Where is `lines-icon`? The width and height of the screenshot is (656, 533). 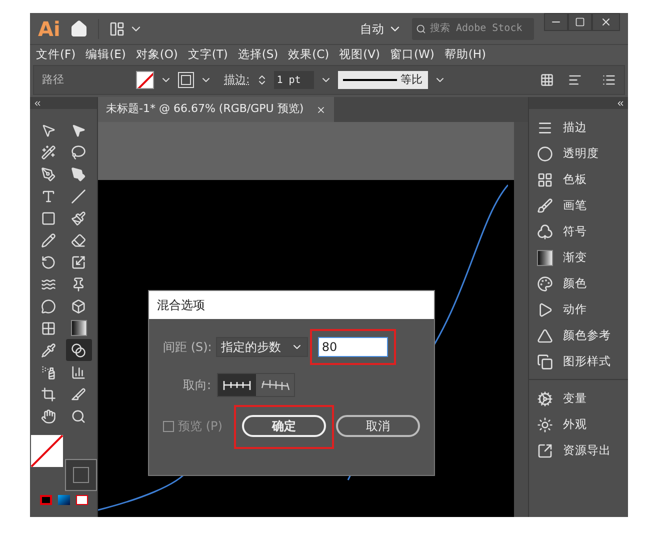 lines-icon is located at coordinates (545, 128).